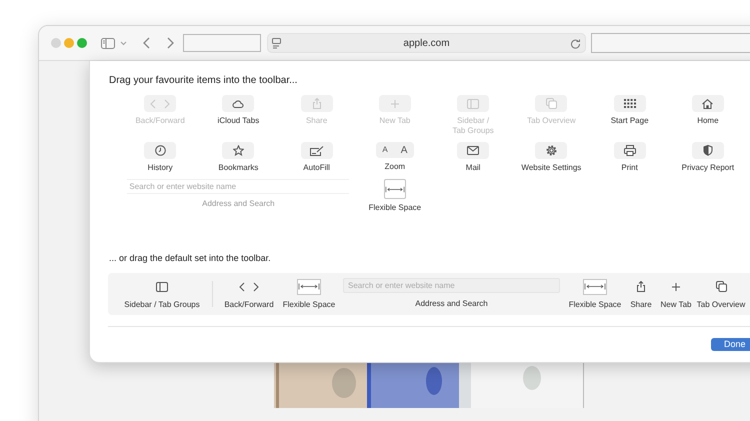 Image resolution: width=750 pixels, height=421 pixels. Describe the element at coordinates (239, 115) in the screenshot. I see `toolbar-item: iCloud Tabs` at that location.